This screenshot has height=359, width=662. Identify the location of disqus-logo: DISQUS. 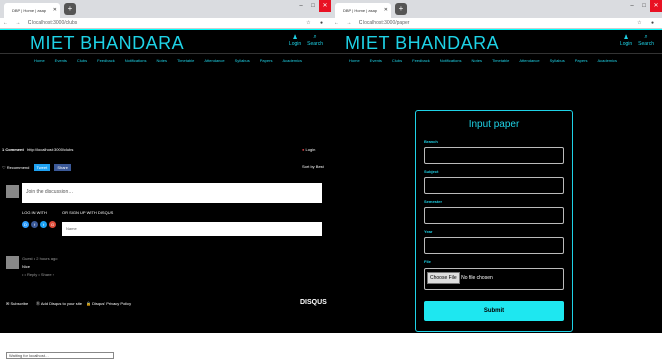
(313, 302).